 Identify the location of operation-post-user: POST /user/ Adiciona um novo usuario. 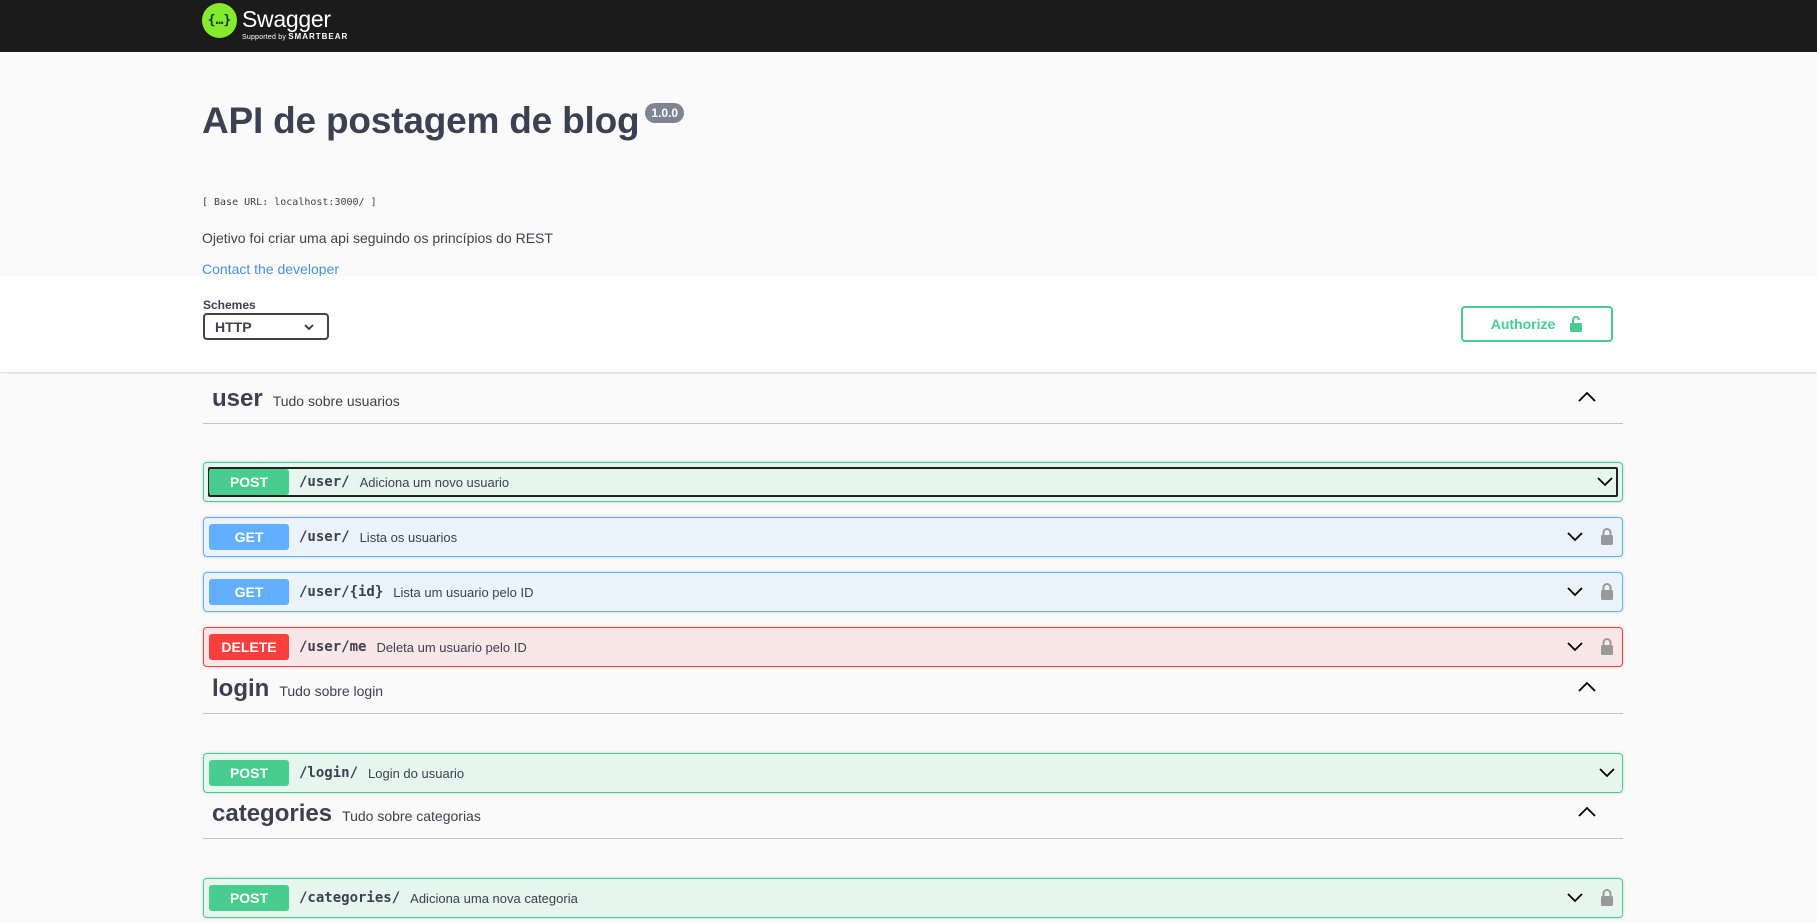
(913, 482).